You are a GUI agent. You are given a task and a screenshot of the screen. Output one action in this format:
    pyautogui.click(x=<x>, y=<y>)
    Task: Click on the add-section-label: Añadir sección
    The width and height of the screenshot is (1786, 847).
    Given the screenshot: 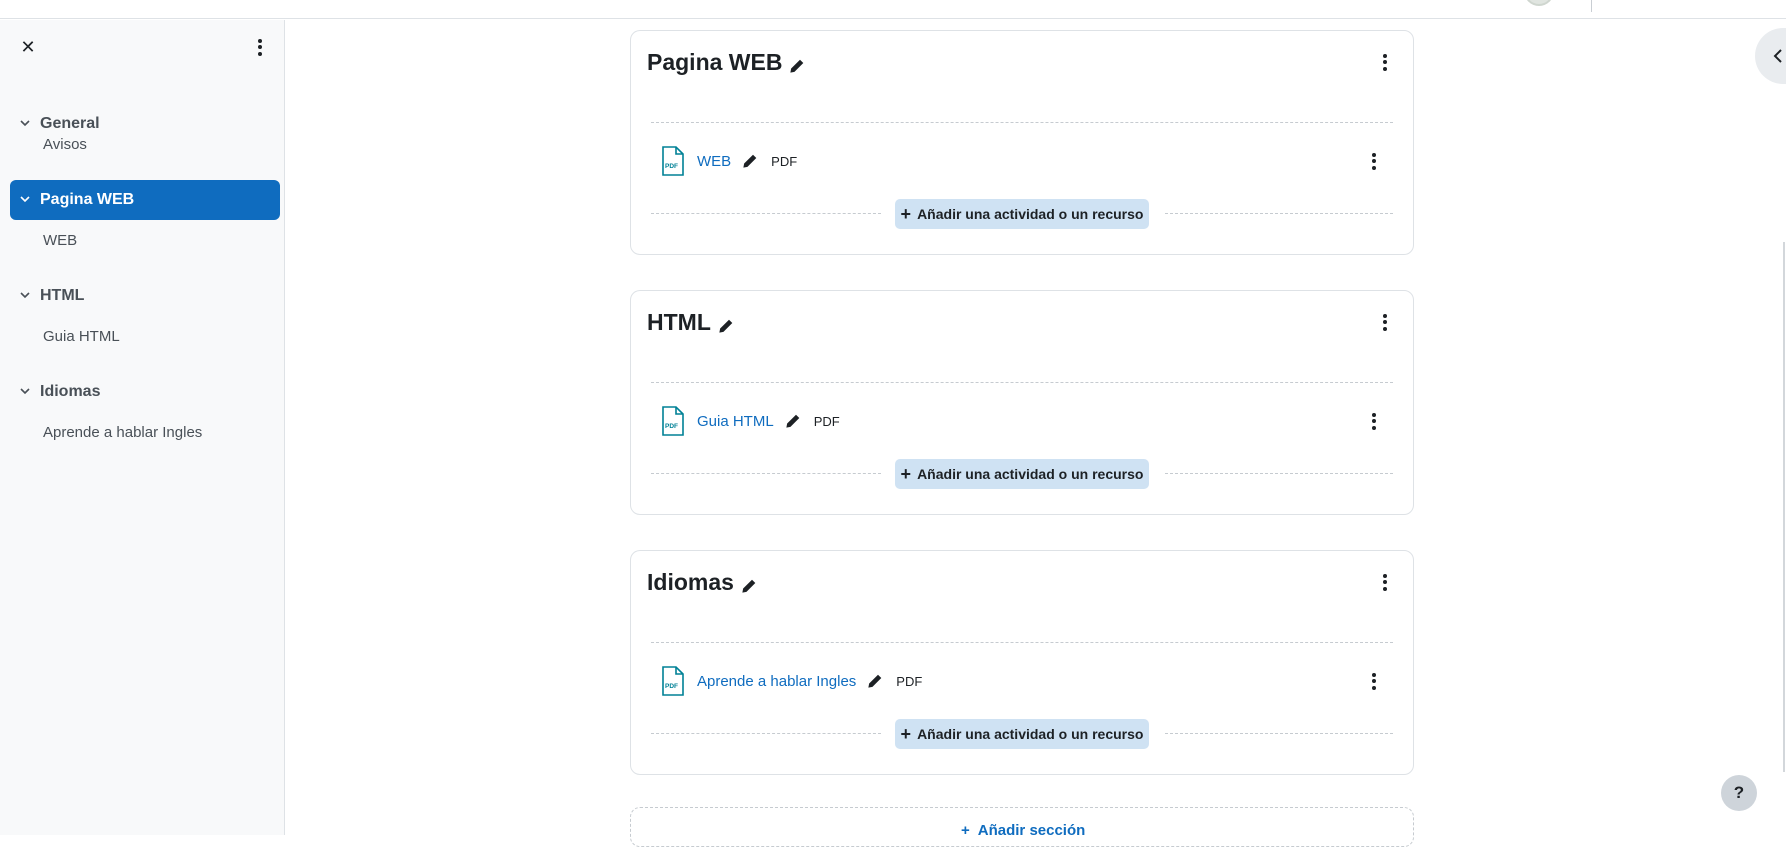 What is the action you would take?
    pyautogui.click(x=1031, y=830)
    